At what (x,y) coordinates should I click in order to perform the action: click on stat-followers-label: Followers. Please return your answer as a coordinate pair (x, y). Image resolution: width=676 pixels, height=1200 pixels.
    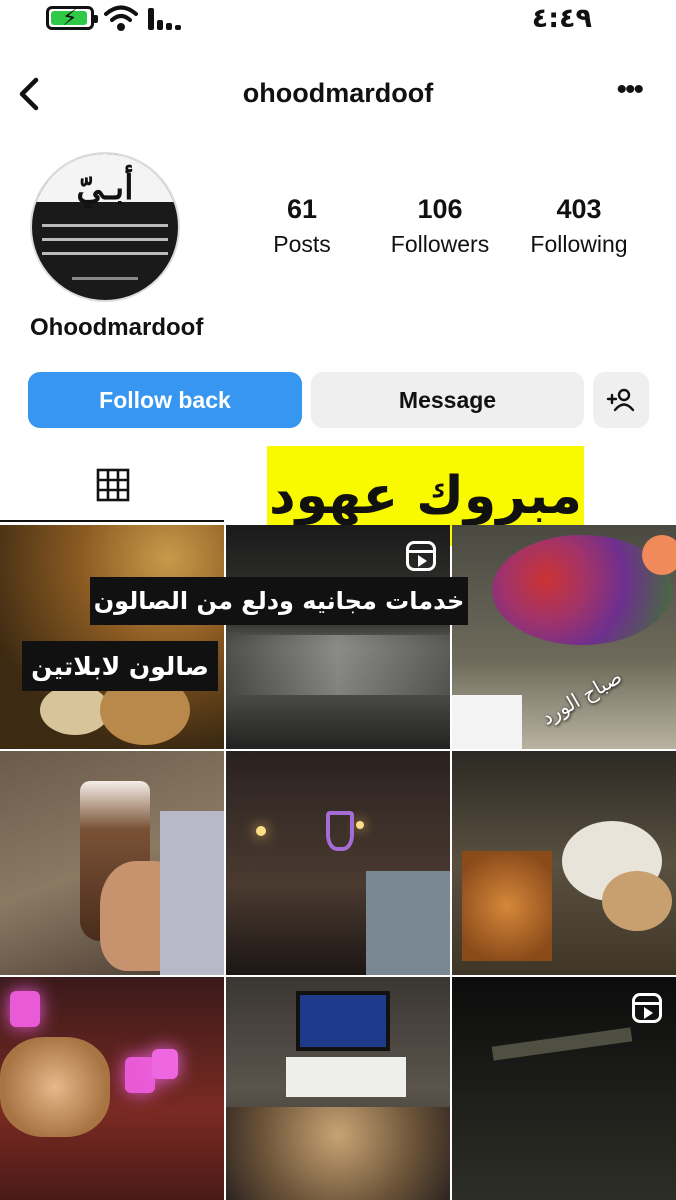
    Looking at the image, I should click on (440, 244).